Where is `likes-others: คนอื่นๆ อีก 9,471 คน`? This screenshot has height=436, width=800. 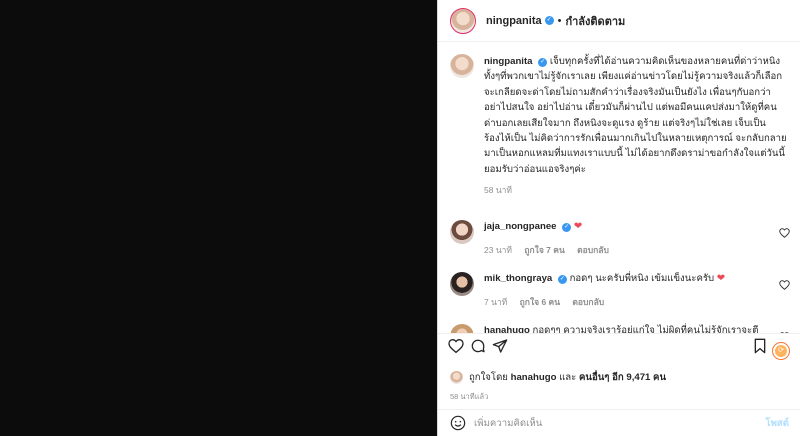
likes-others: คนอื่นๆ อีก 9,471 คน is located at coordinates (622, 377).